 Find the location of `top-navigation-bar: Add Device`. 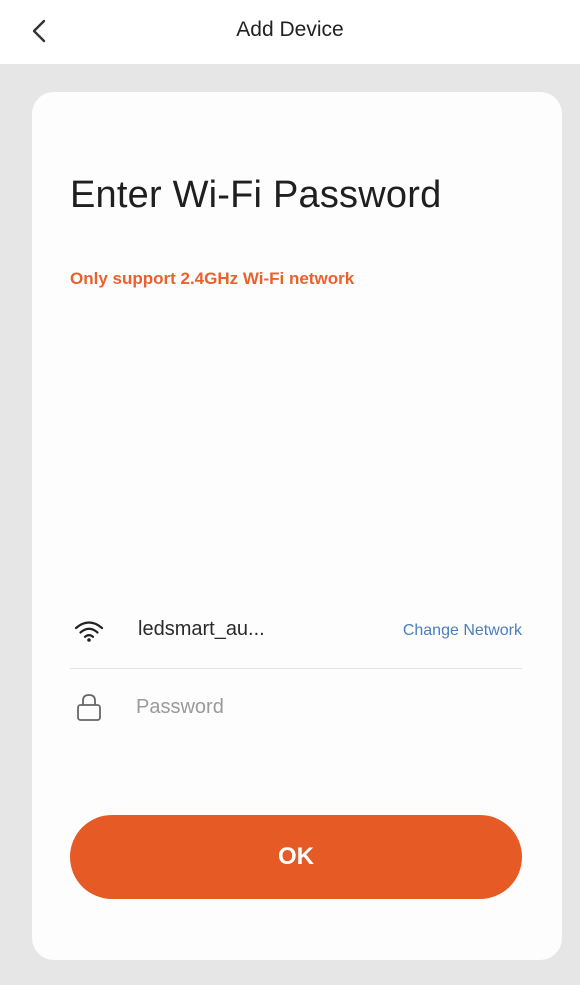

top-navigation-bar: Add Device is located at coordinates (290, 32).